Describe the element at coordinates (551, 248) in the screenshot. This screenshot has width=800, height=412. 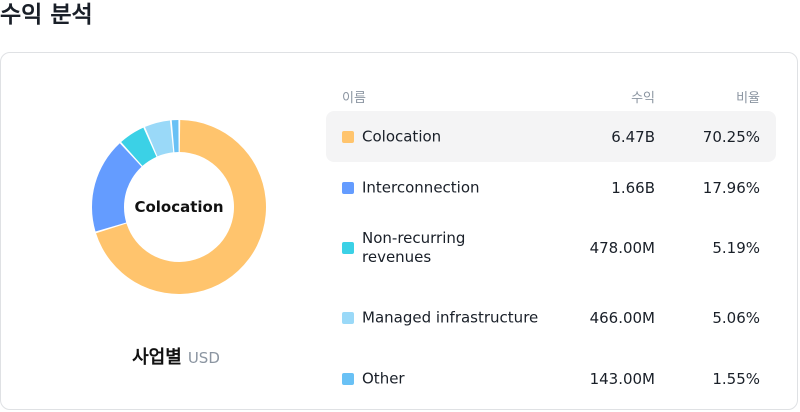
I see `table-row-non-recurring: Non-recurring revenues 478.00M 5.19%` at that location.